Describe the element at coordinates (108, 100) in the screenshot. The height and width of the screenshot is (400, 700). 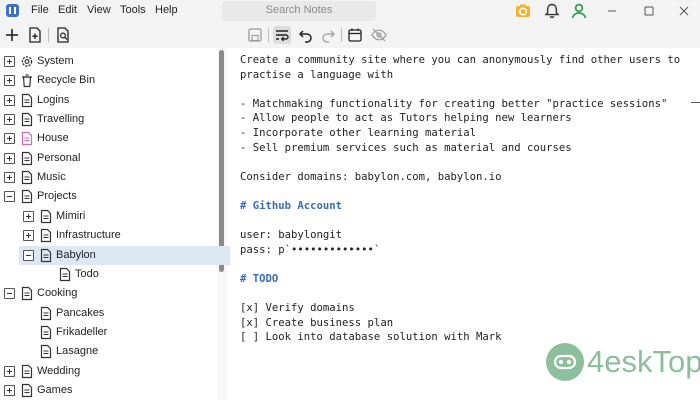
I see `tree-item-logins: Logins` at that location.